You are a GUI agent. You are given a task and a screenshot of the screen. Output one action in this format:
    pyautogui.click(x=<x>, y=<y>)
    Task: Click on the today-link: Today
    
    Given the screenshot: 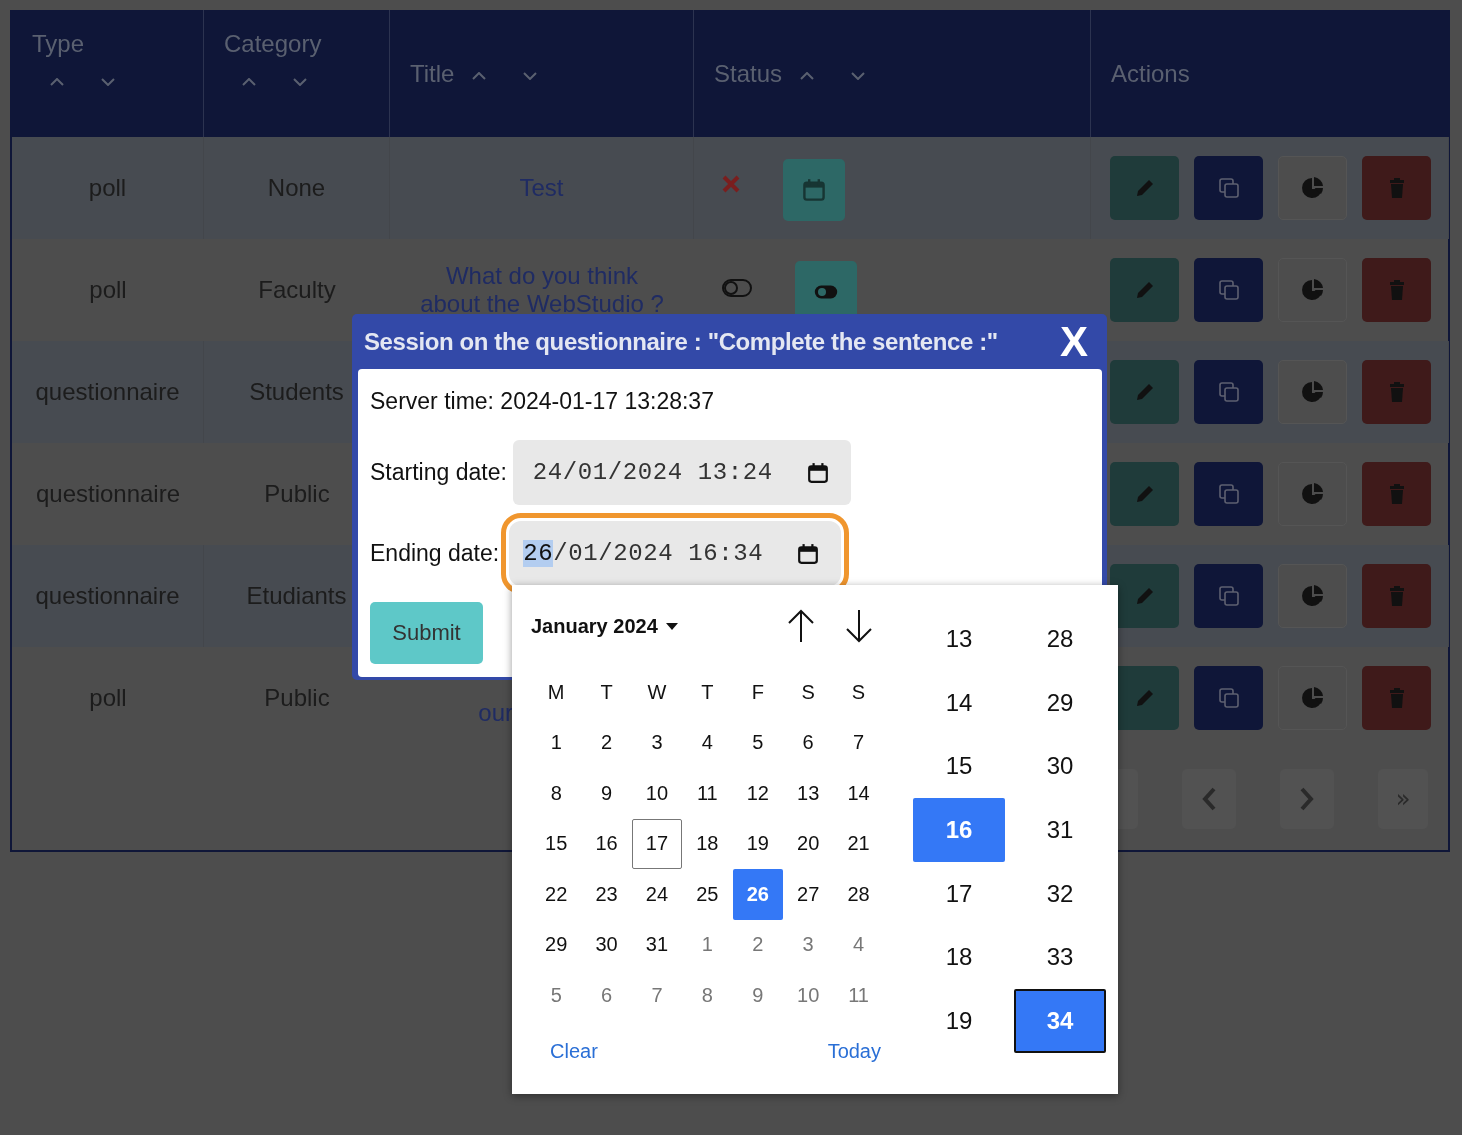 What is the action you would take?
    pyautogui.click(x=854, y=1051)
    